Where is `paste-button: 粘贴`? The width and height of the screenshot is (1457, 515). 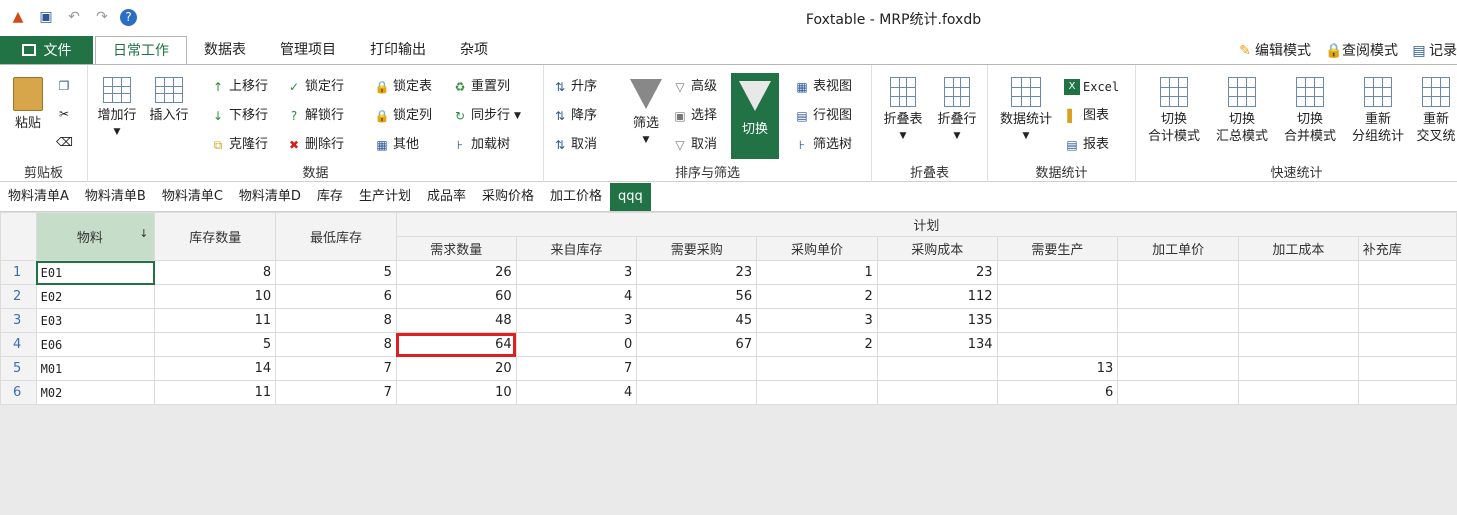
paste-button: 粘贴 is located at coordinates (28, 104).